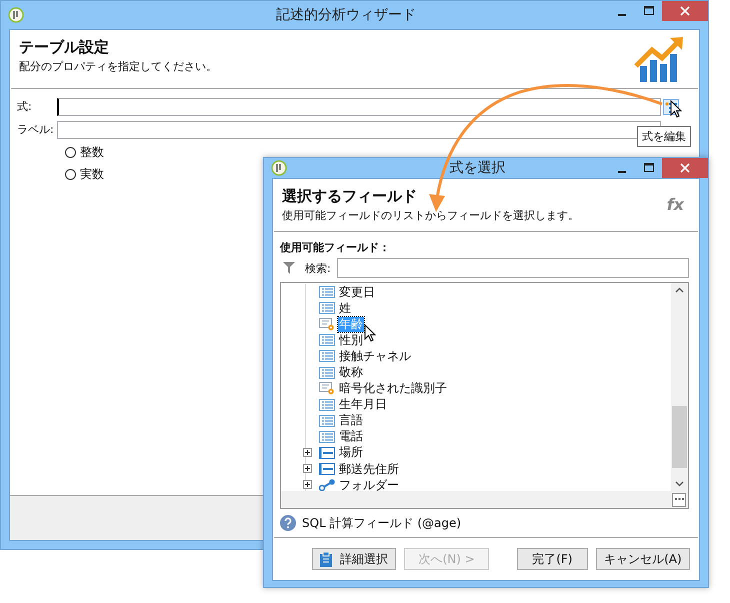 The image size is (730, 603). What do you see at coordinates (351, 420) in the screenshot?
I see `tree-item: 言語` at bounding box center [351, 420].